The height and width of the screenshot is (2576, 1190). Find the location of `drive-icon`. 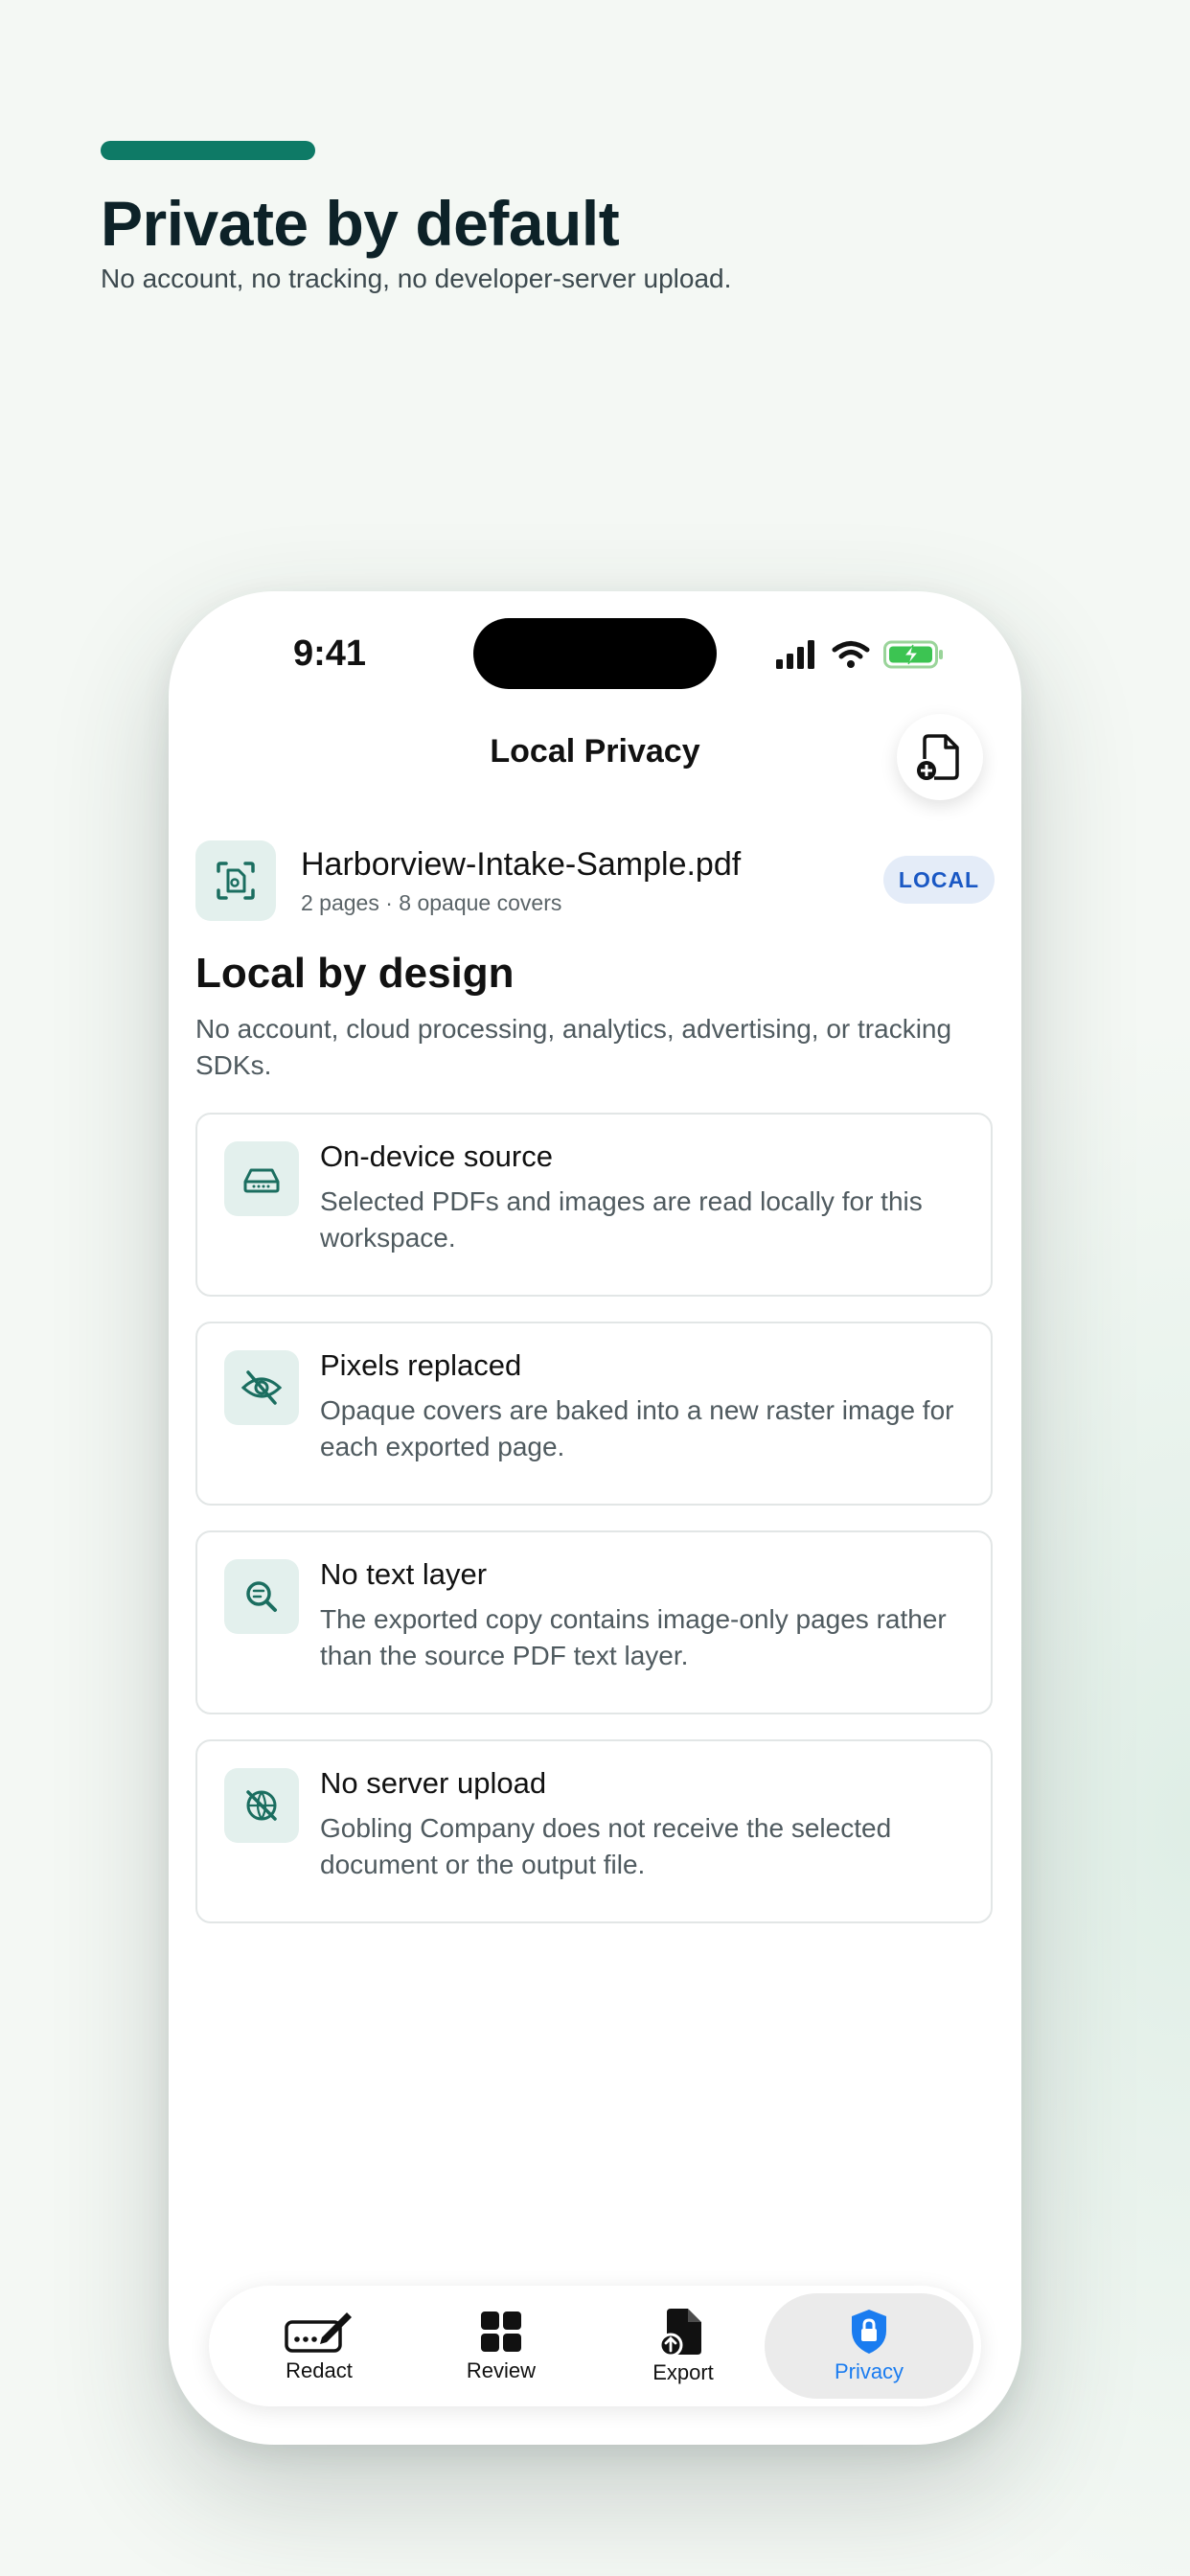

drive-icon is located at coordinates (262, 1178).